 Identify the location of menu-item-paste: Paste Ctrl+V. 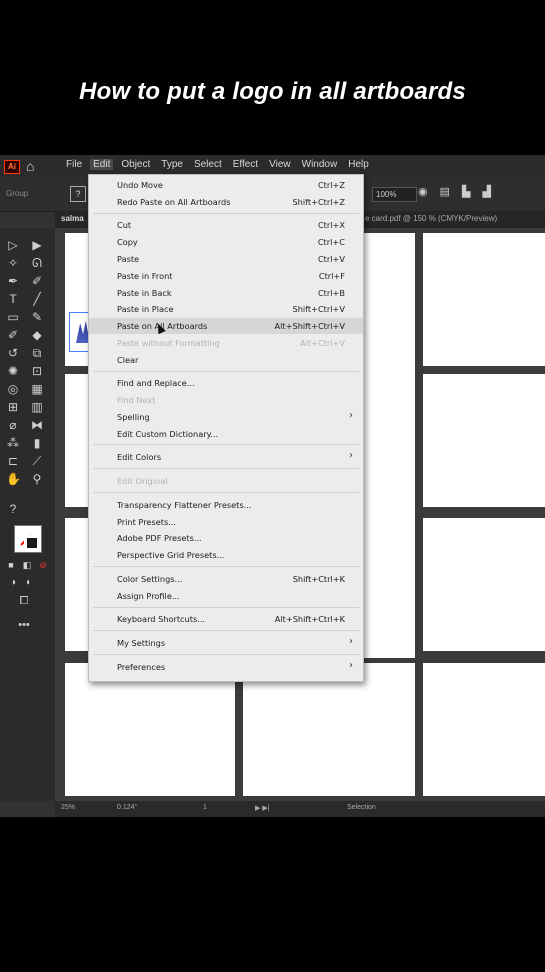
(226, 259).